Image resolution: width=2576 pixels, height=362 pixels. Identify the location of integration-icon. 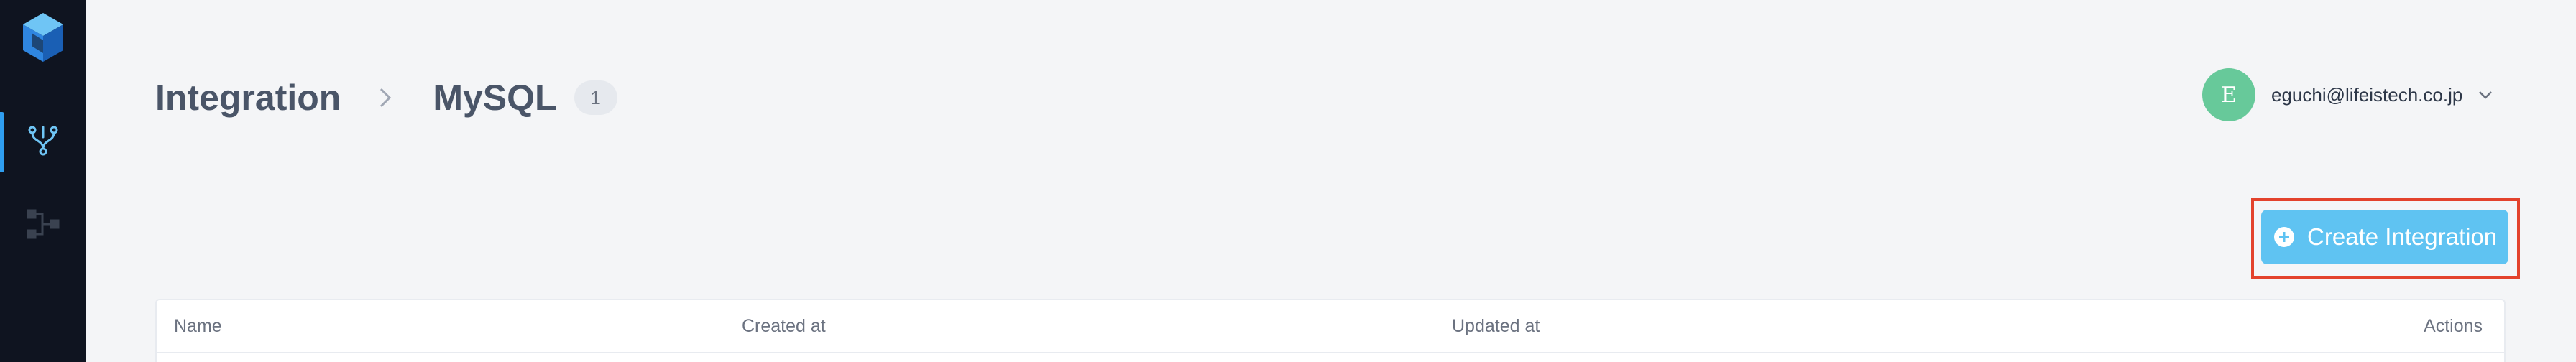
(43, 142).